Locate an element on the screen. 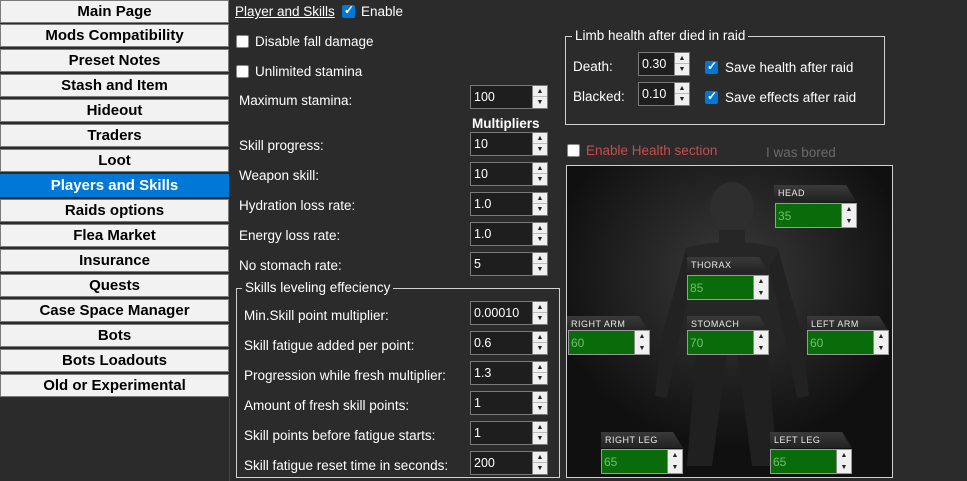 This screenshot has height=481, width=967. hydration-loss-input: 1.0 ▲ ▼ is located at coordinates (509, 204).